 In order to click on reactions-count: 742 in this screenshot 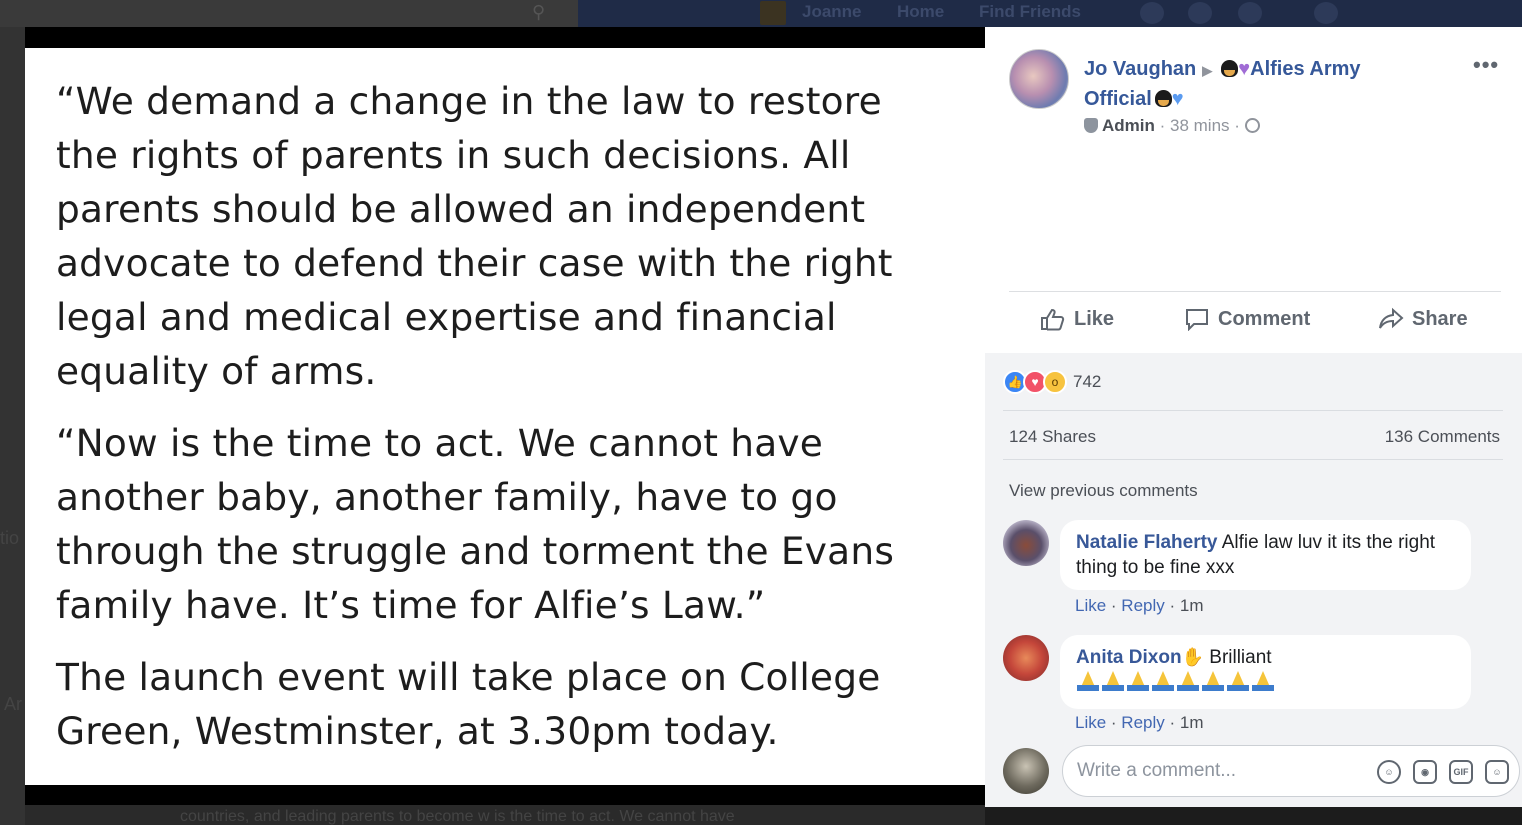, I will do `click(1087, 381)`.